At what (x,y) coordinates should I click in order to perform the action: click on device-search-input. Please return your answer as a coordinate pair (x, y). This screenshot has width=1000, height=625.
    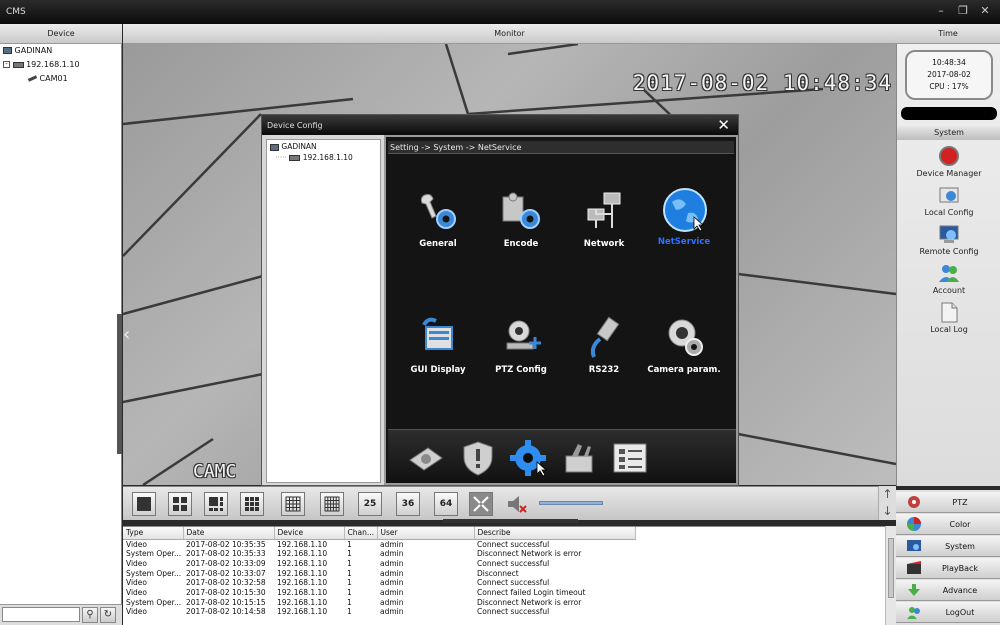
    Looking at the image, I should click on (41, 614).